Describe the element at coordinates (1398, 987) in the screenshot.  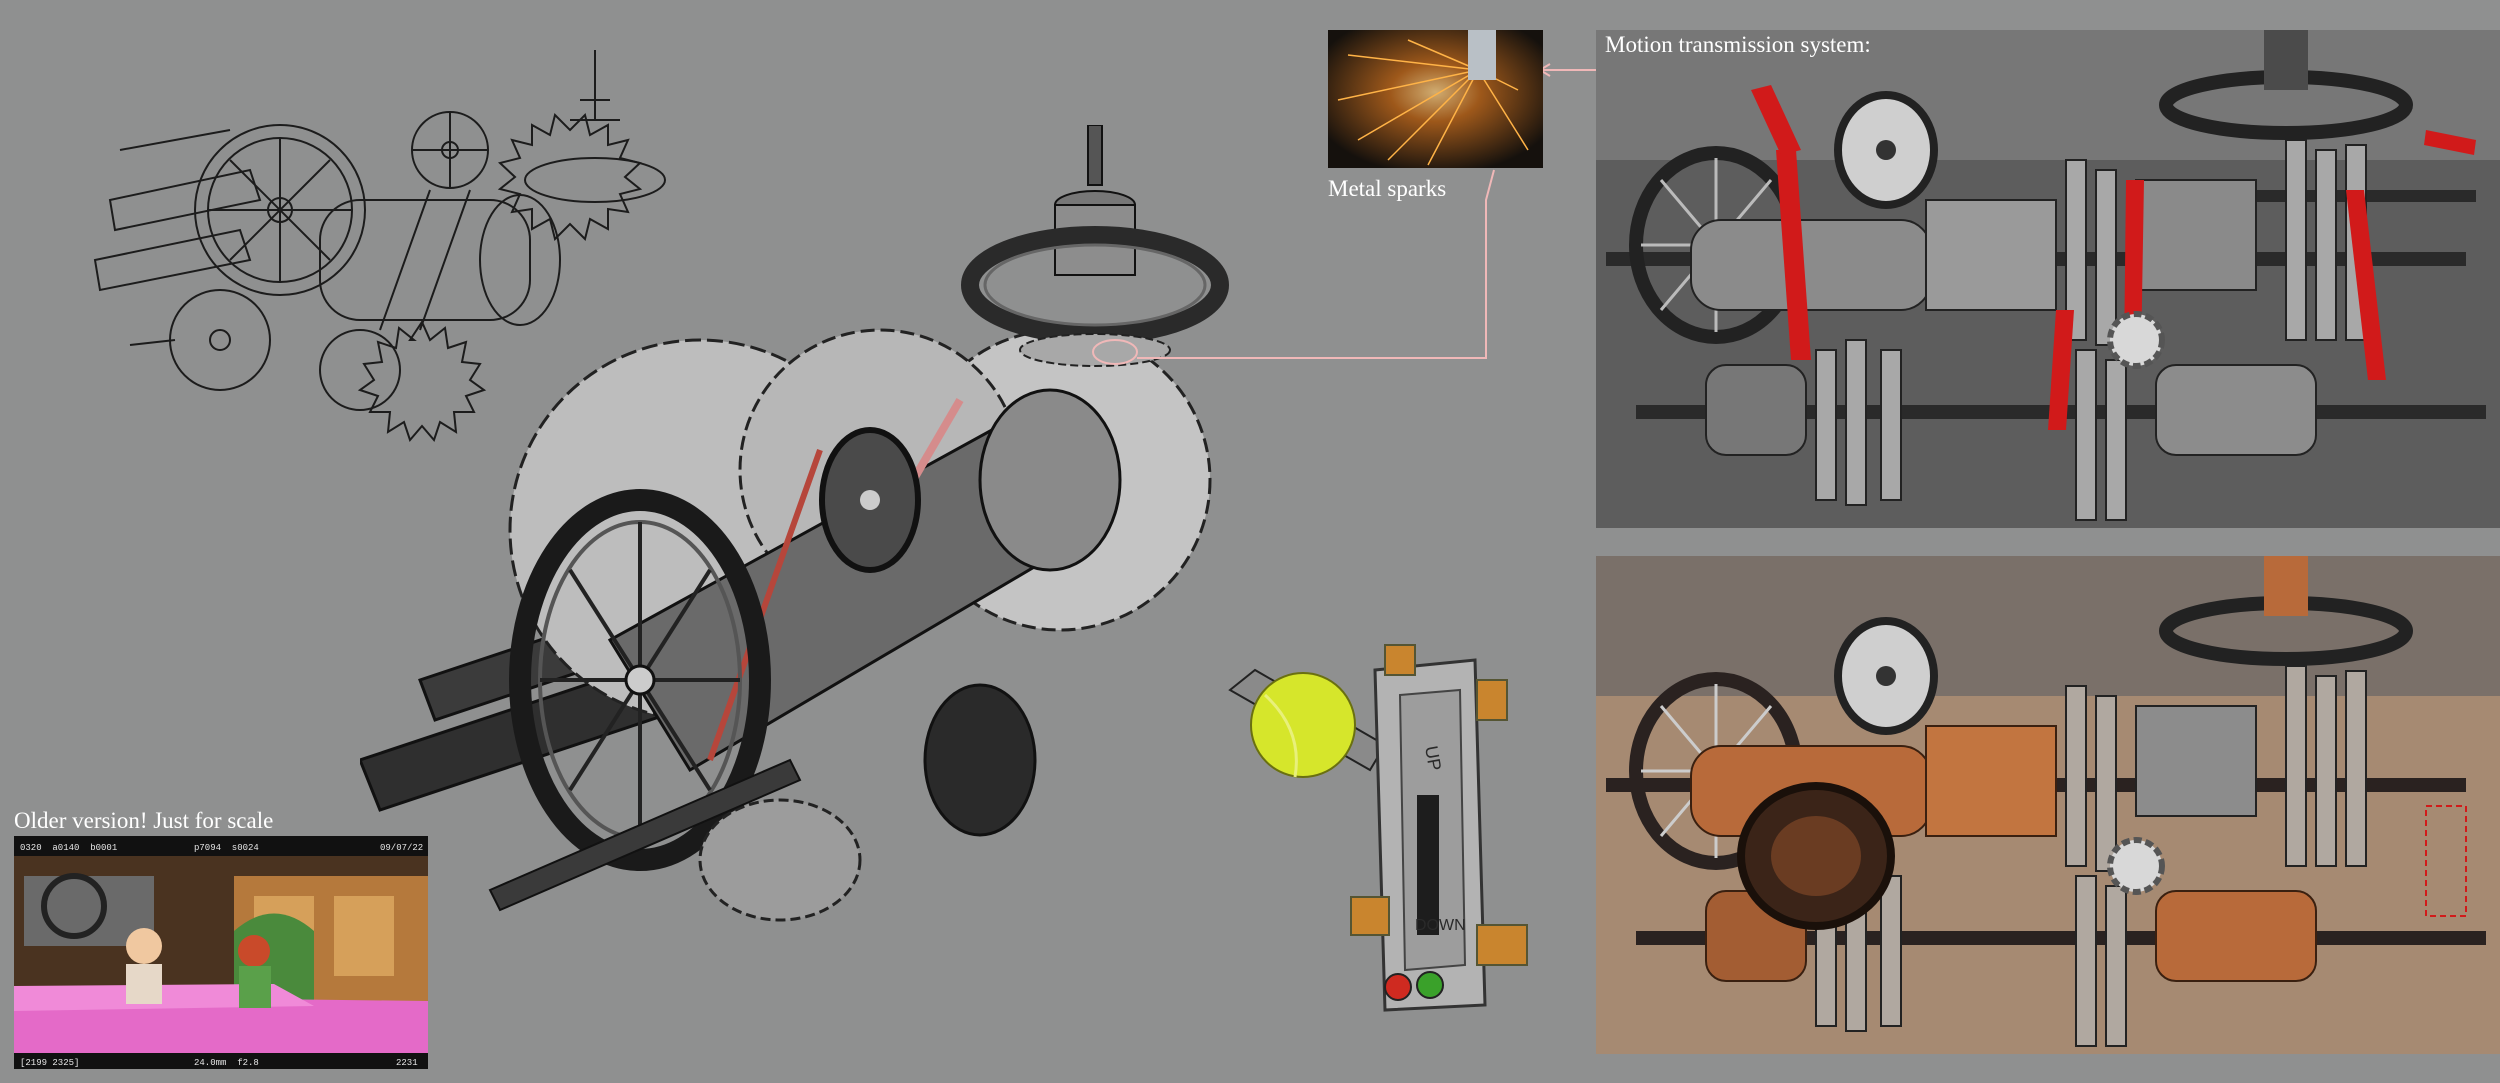
I see `red-button` at that location.